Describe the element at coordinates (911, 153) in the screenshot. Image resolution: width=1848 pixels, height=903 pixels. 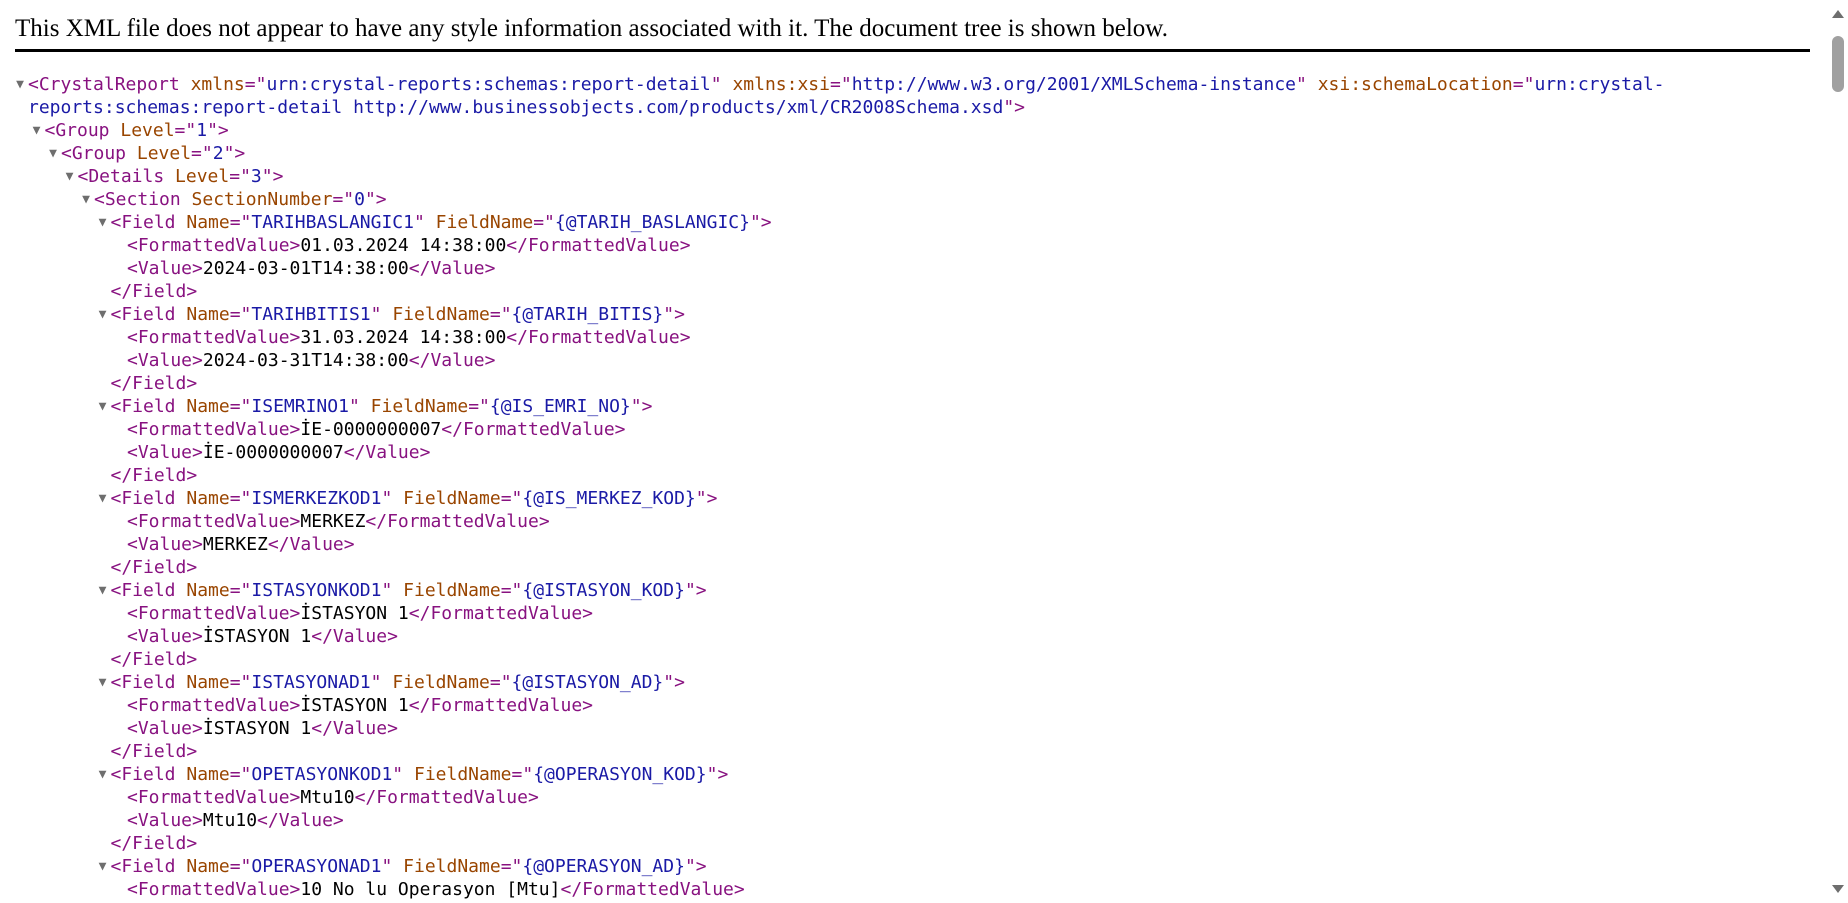
I see `xml-tree-line: ▼ <Group Level="2">` at that location.